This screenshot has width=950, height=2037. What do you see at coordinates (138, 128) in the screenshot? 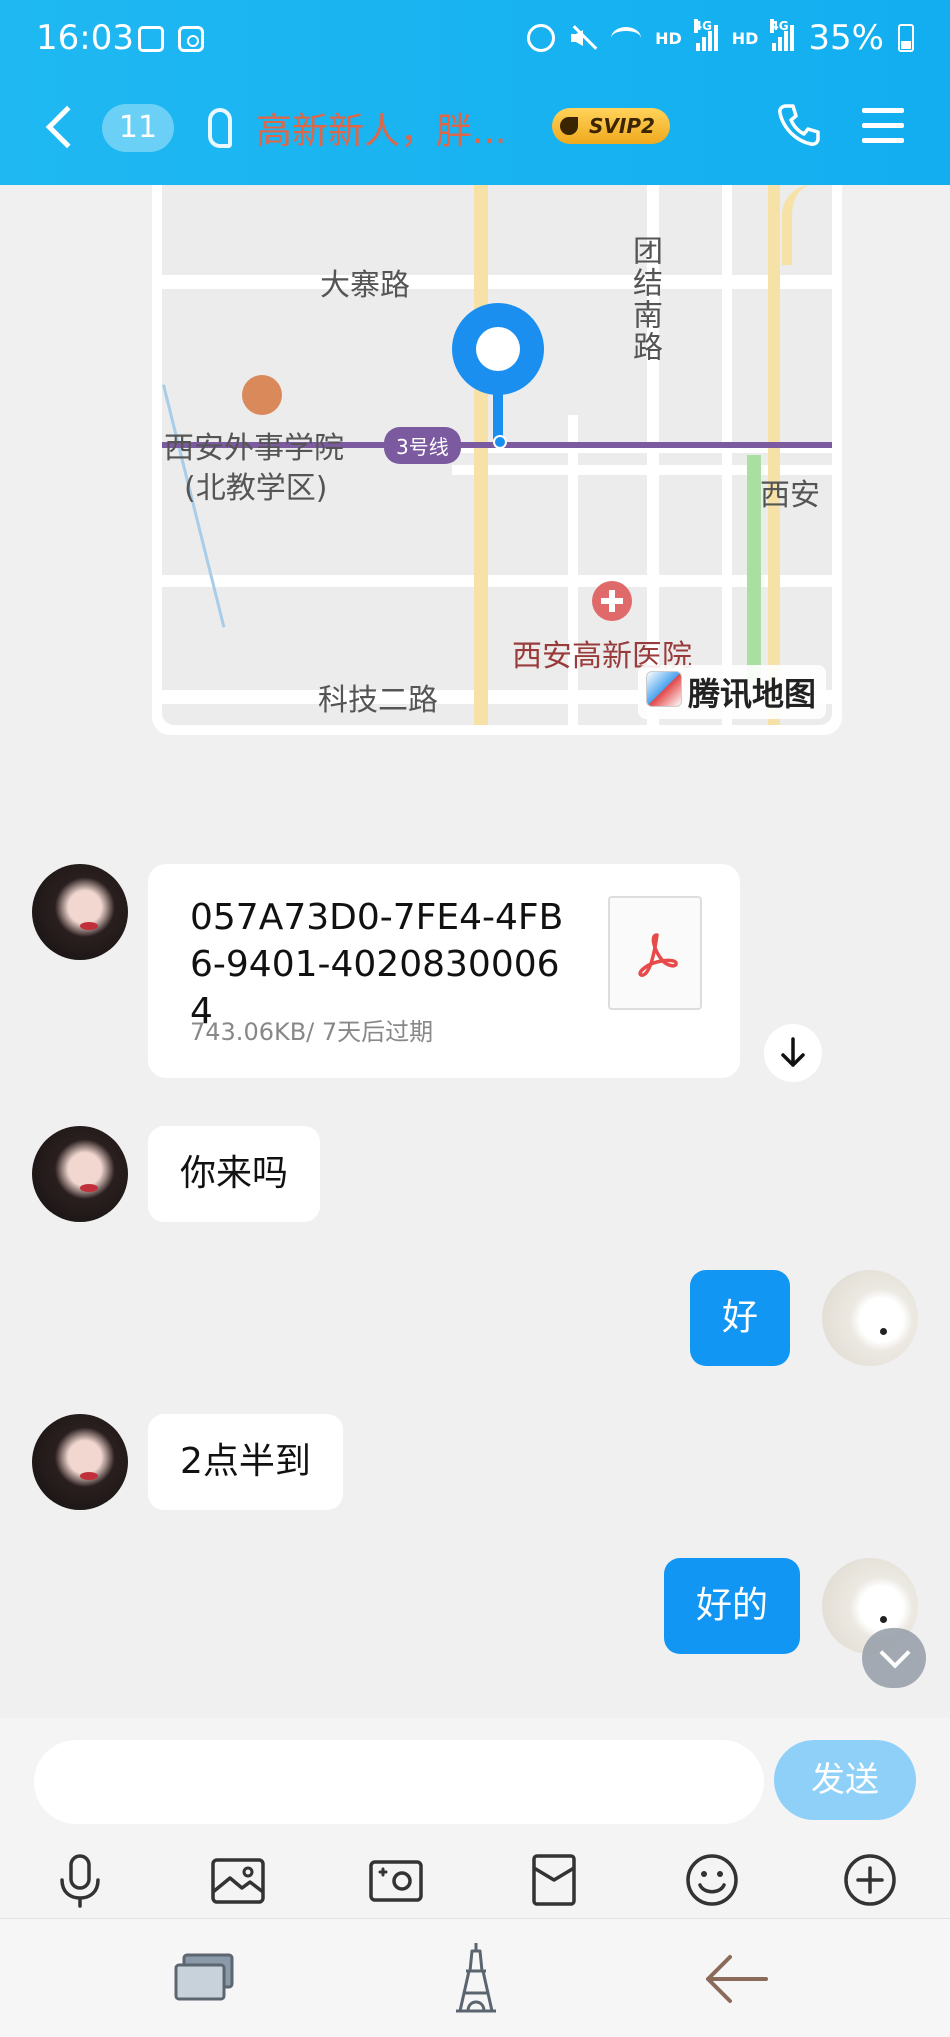
I see `unread-count-badge: 11` at bounding box center [138, 128].